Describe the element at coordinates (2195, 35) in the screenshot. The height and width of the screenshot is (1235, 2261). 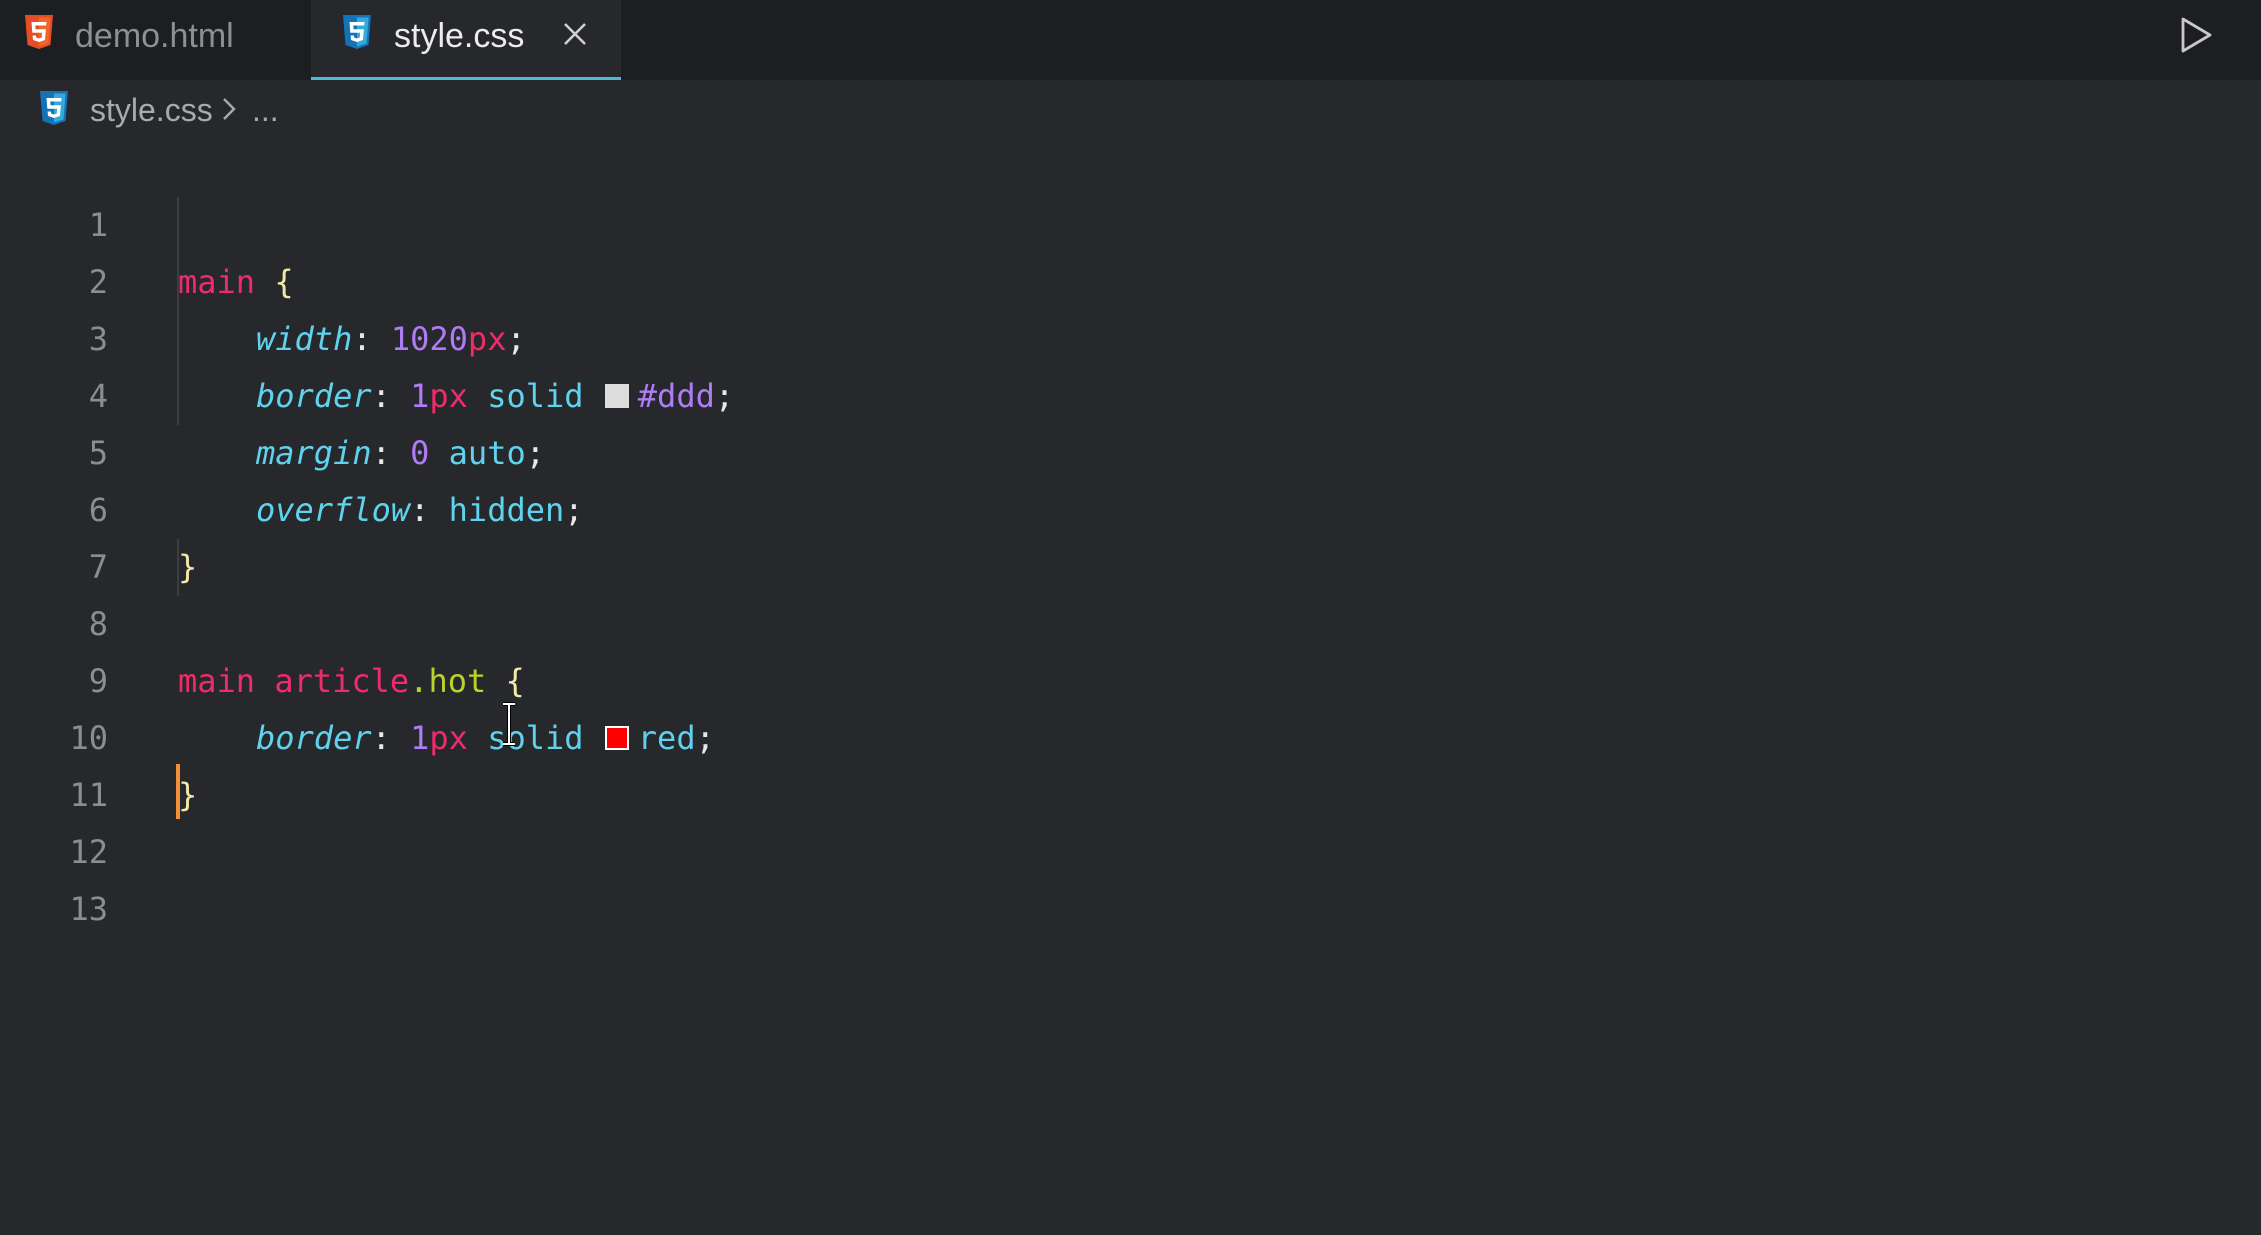
I see `play-icon` at that location.